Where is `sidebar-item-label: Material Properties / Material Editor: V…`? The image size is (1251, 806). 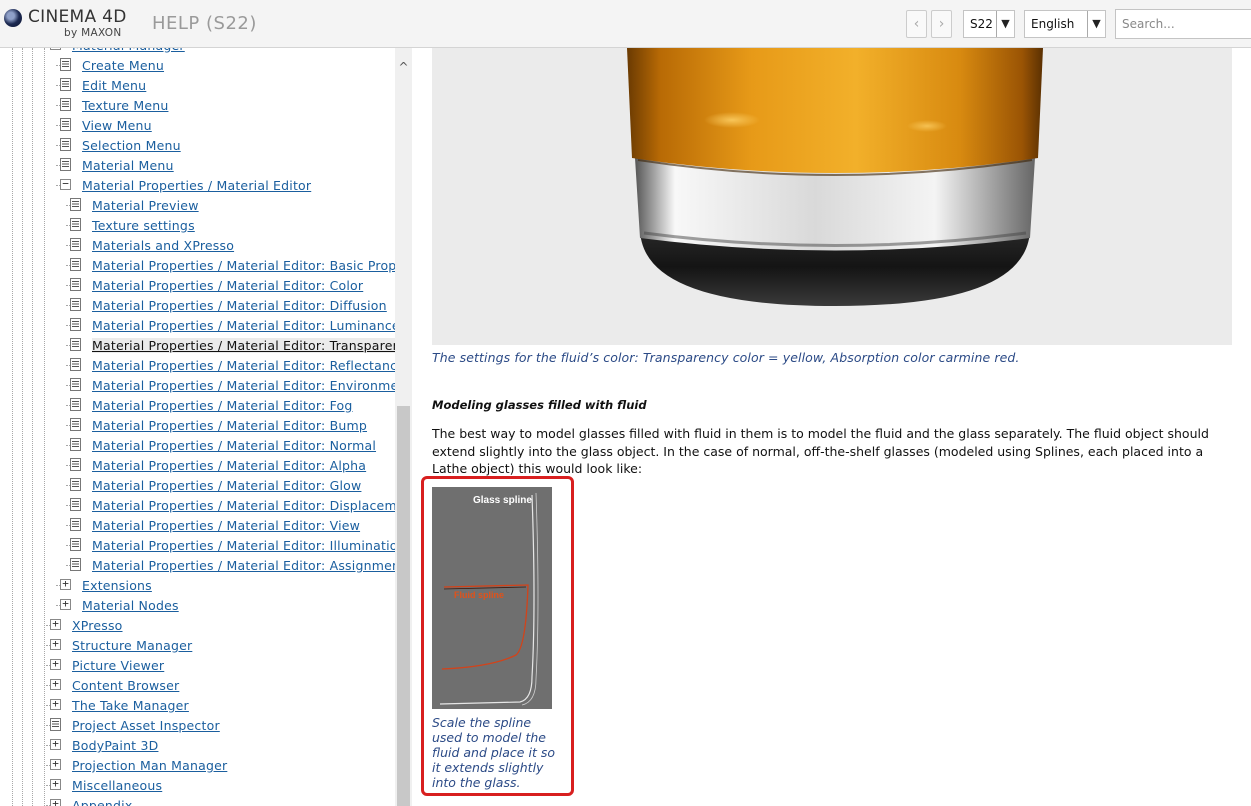
sidebar-item-label: Material Properties / Material Editor: V… is located at coordinates (226, 525).